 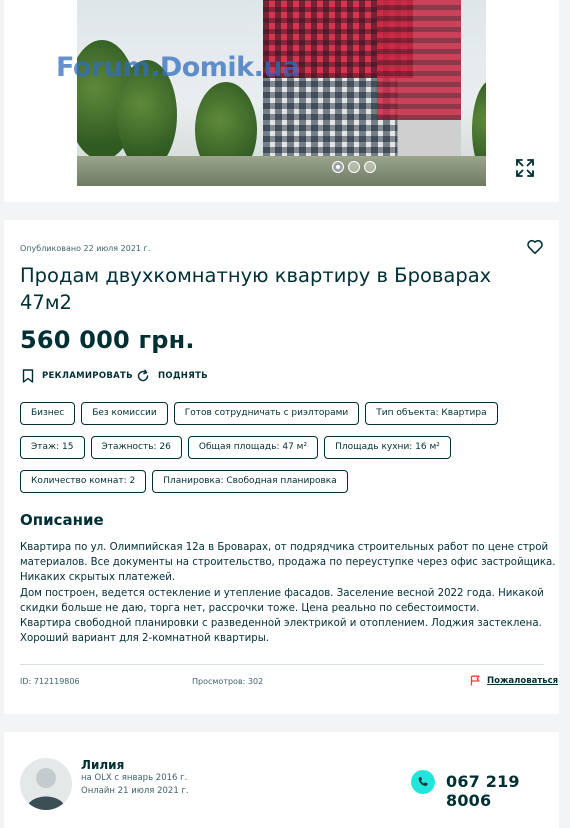 I want to click on seller-since: на OLX с январь 2016 г., so click(x=134, y=778).